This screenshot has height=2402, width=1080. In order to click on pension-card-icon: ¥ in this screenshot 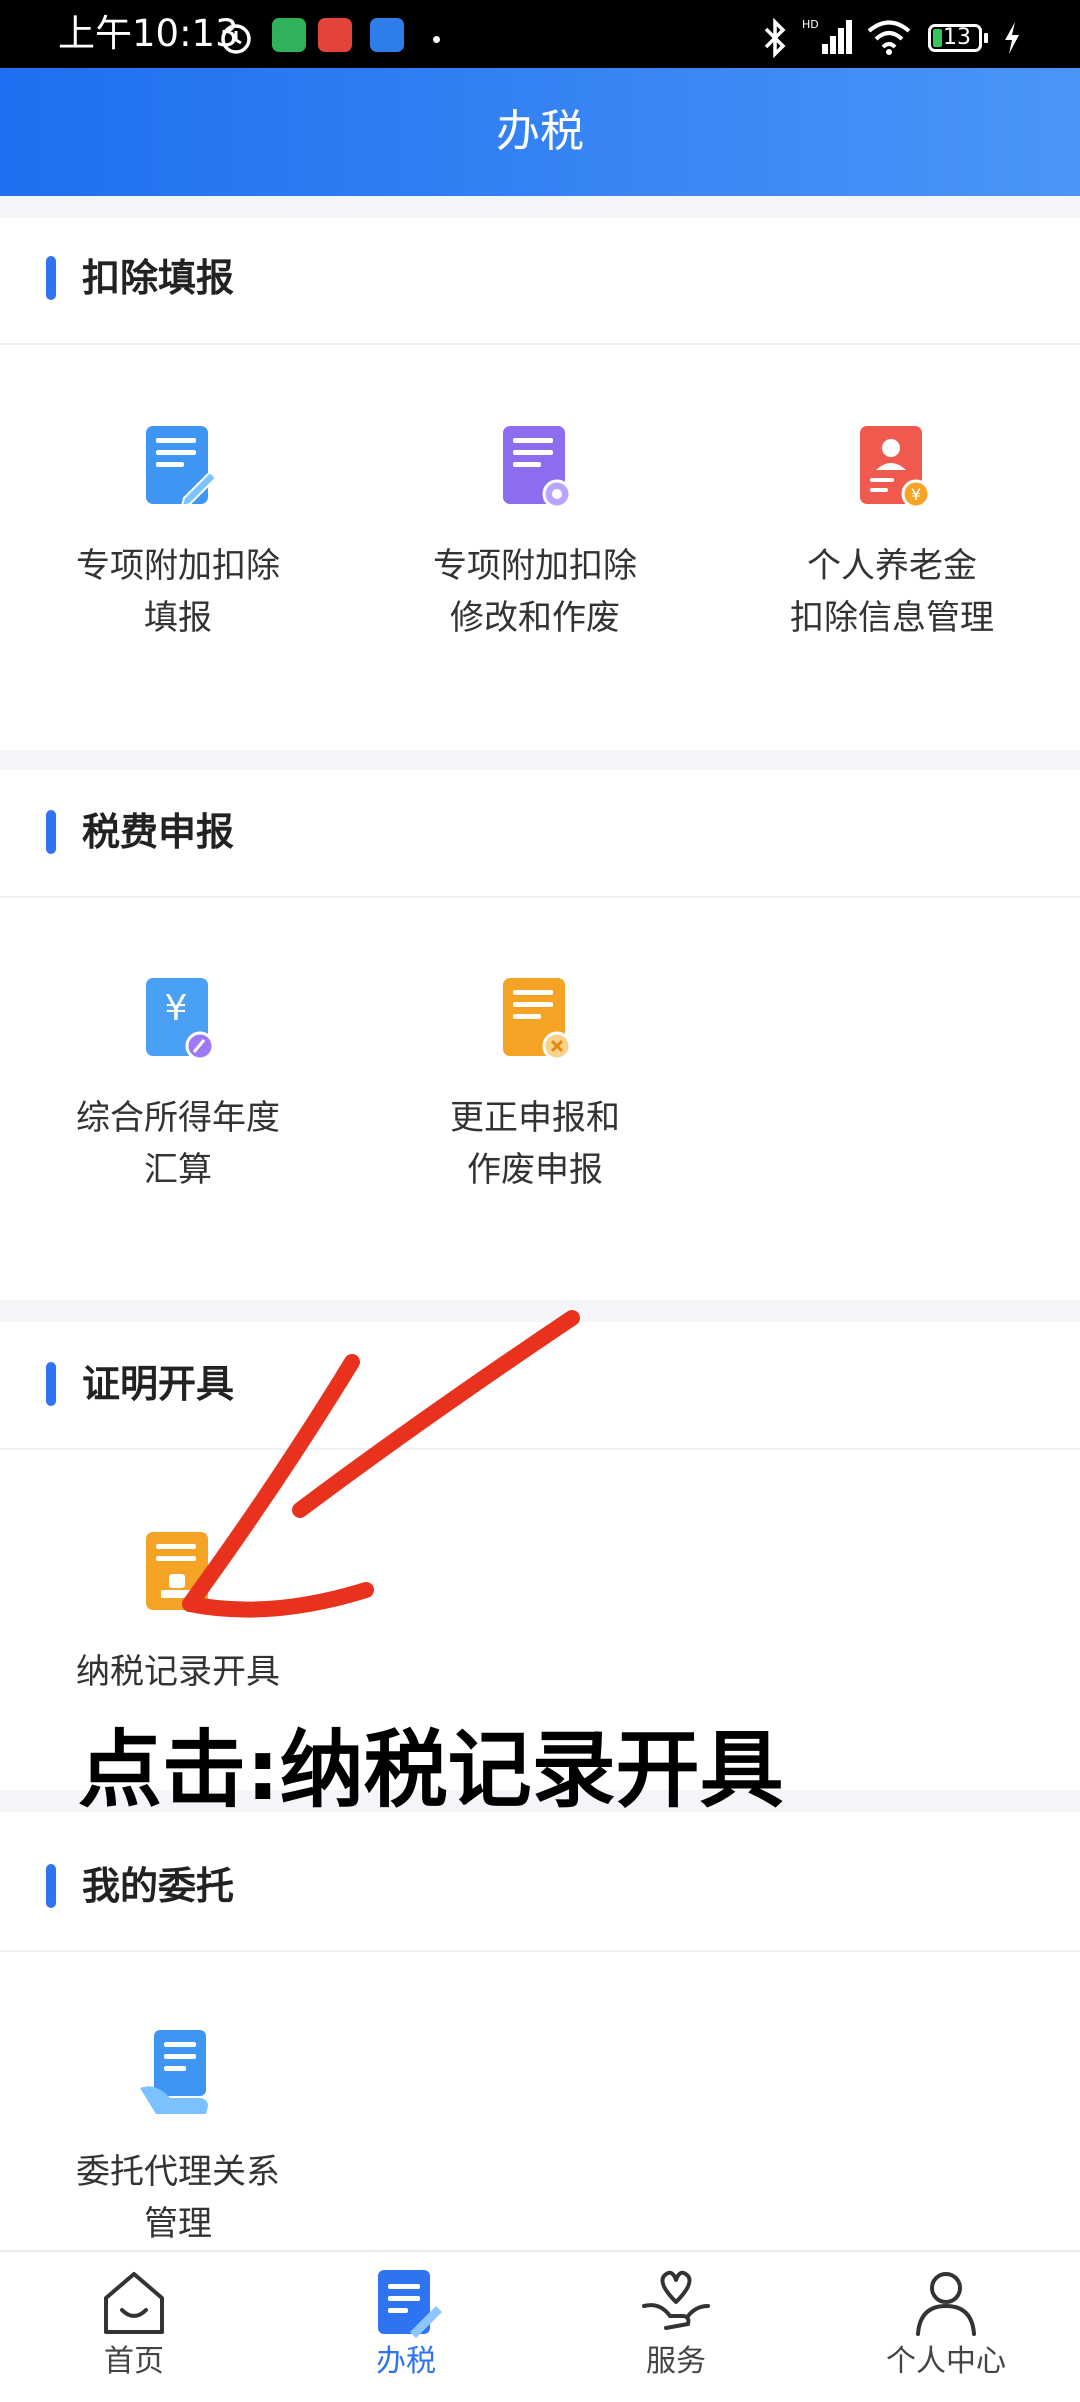, I will do `click(895, 467)`.